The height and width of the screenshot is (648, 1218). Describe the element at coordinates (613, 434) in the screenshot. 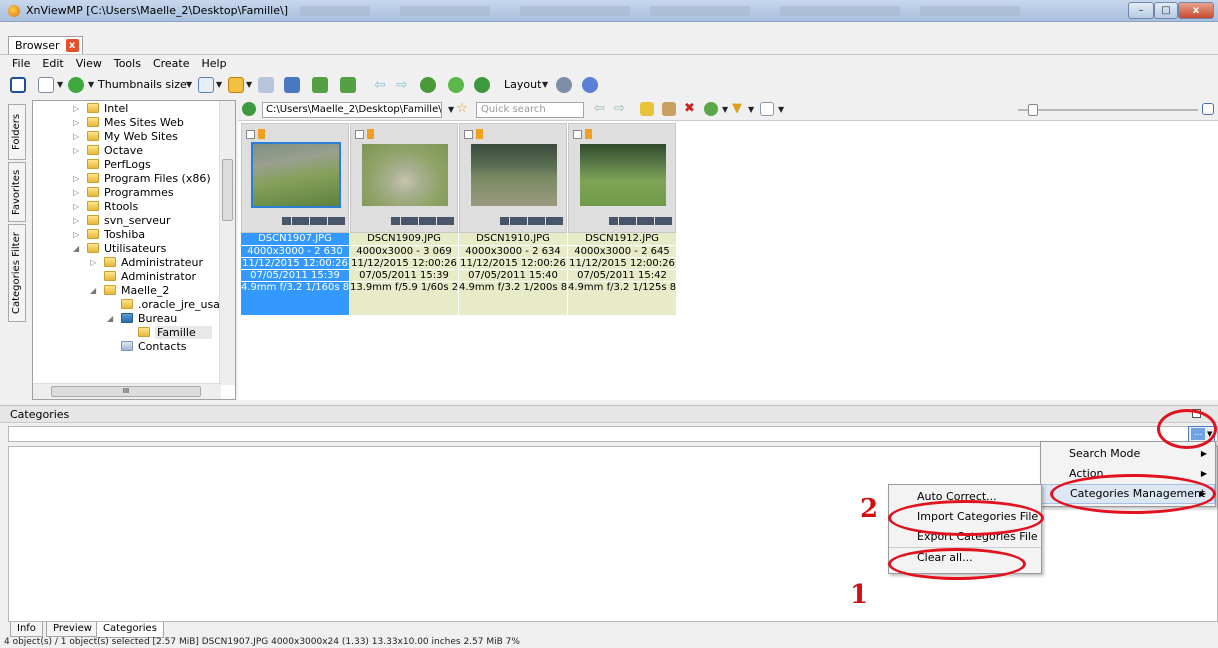

I see `categories-filter-input` at that location.